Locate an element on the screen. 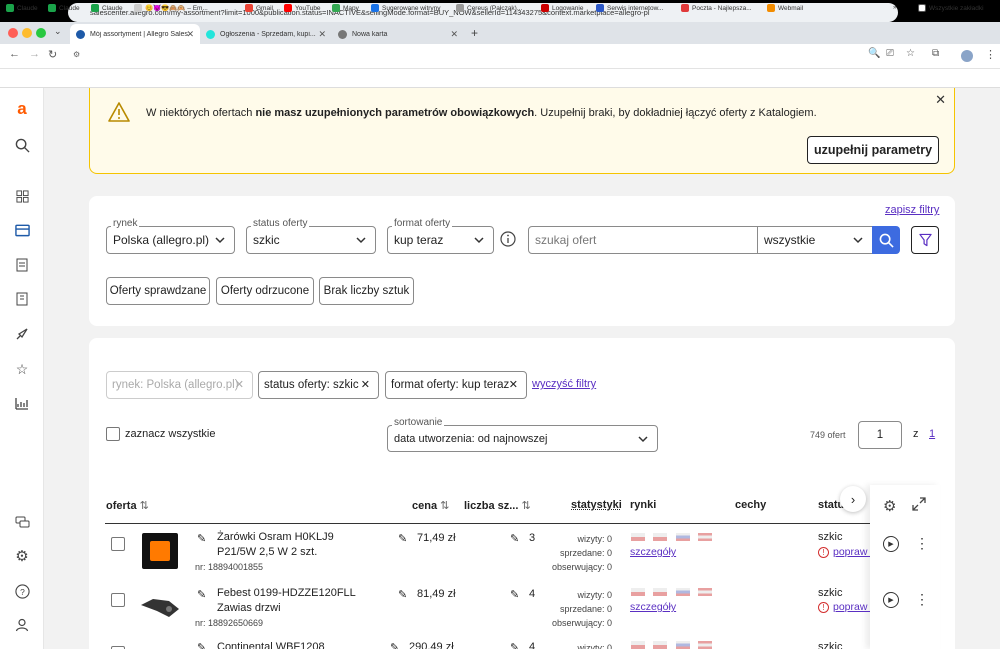 This screenshot has height=649, width=1000. status-select: status oferty szkic is located at coordinates (311, 236).